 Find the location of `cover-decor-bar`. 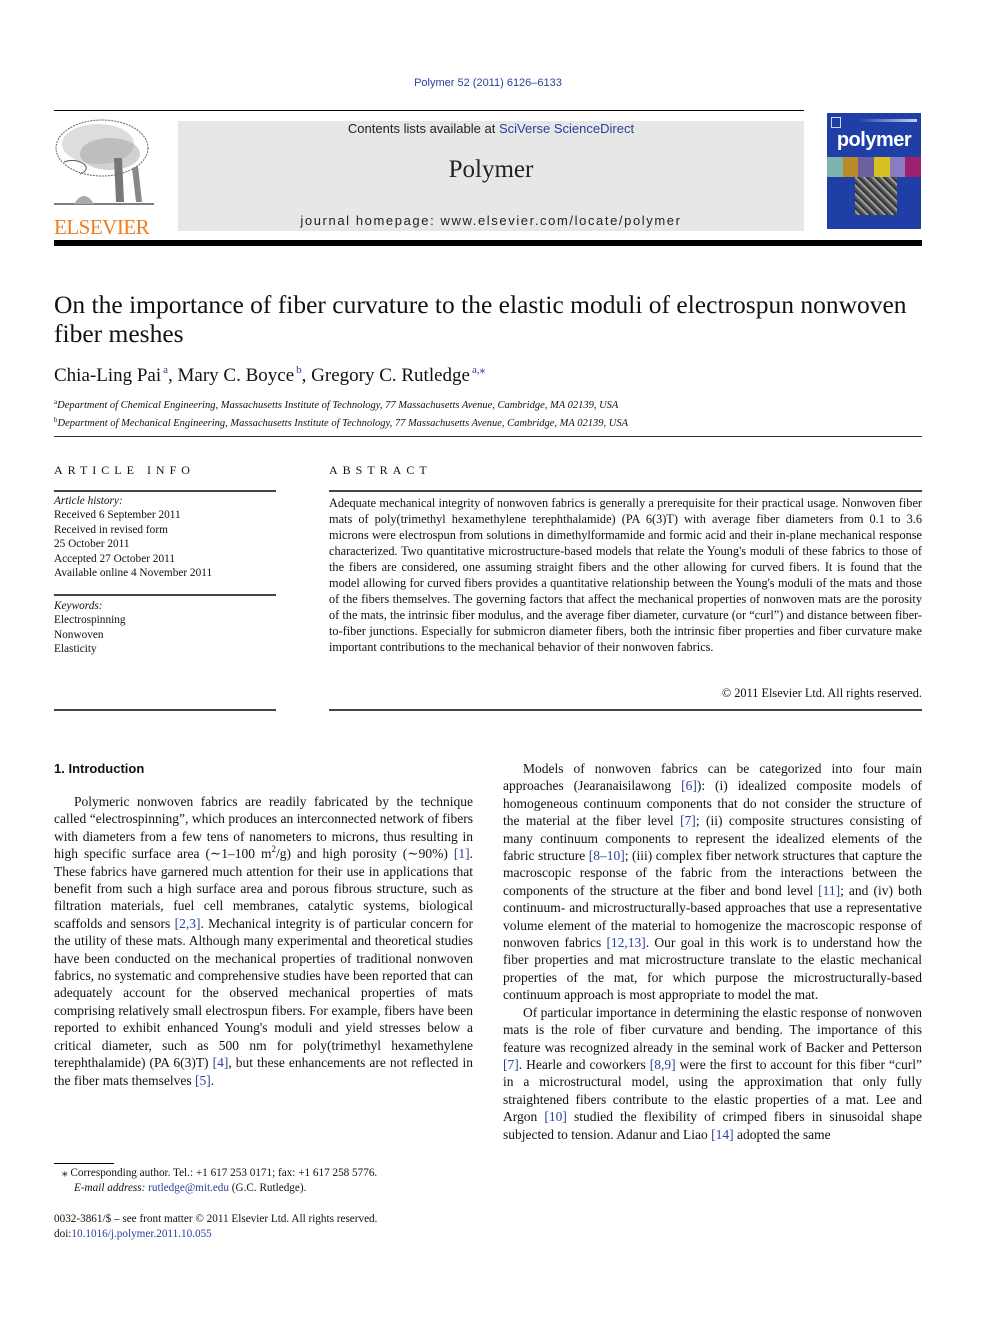

cover-decor-bar is located at coordinates (887, 120).